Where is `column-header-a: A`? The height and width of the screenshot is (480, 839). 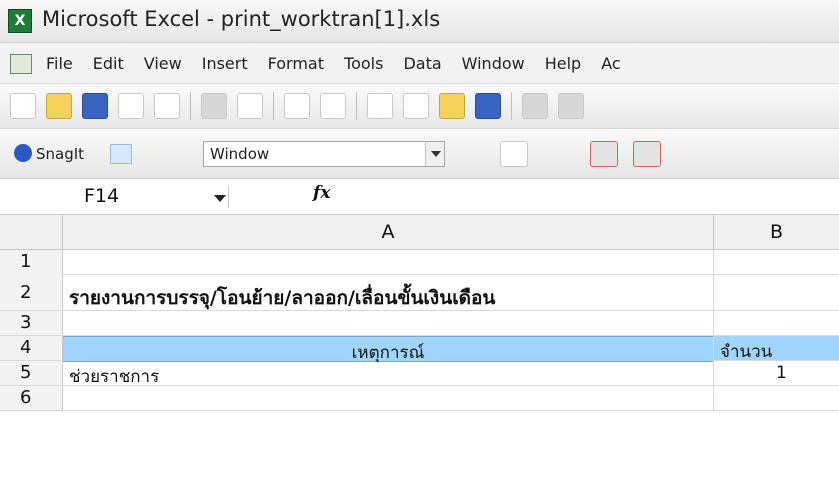
column-header-a: A is located at coordinates (388, 232).